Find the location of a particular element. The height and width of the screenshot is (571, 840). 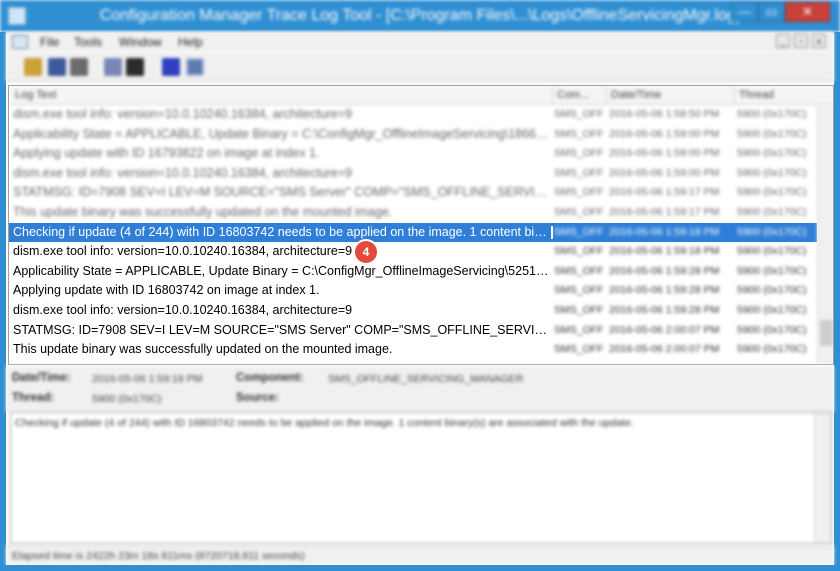

mdi-close-button: x is located at coordinates (819, 41).